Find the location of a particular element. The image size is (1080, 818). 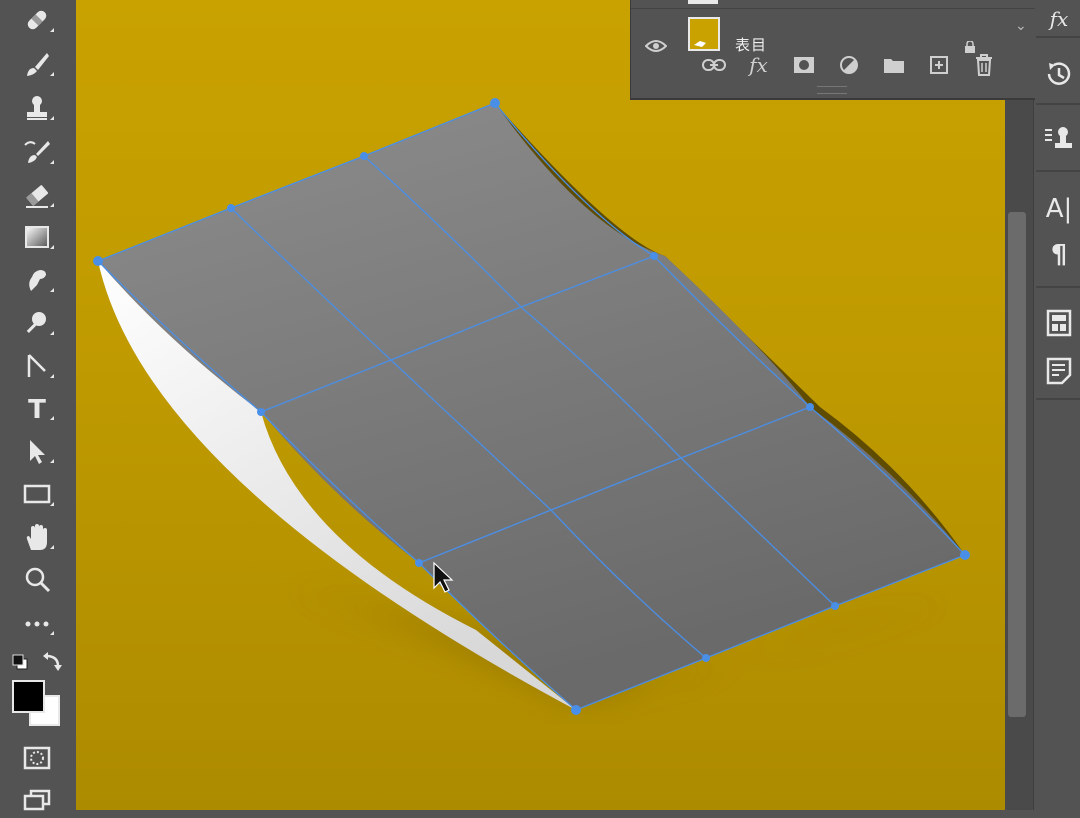

stamp-icon is located at coordinates (37, 108).